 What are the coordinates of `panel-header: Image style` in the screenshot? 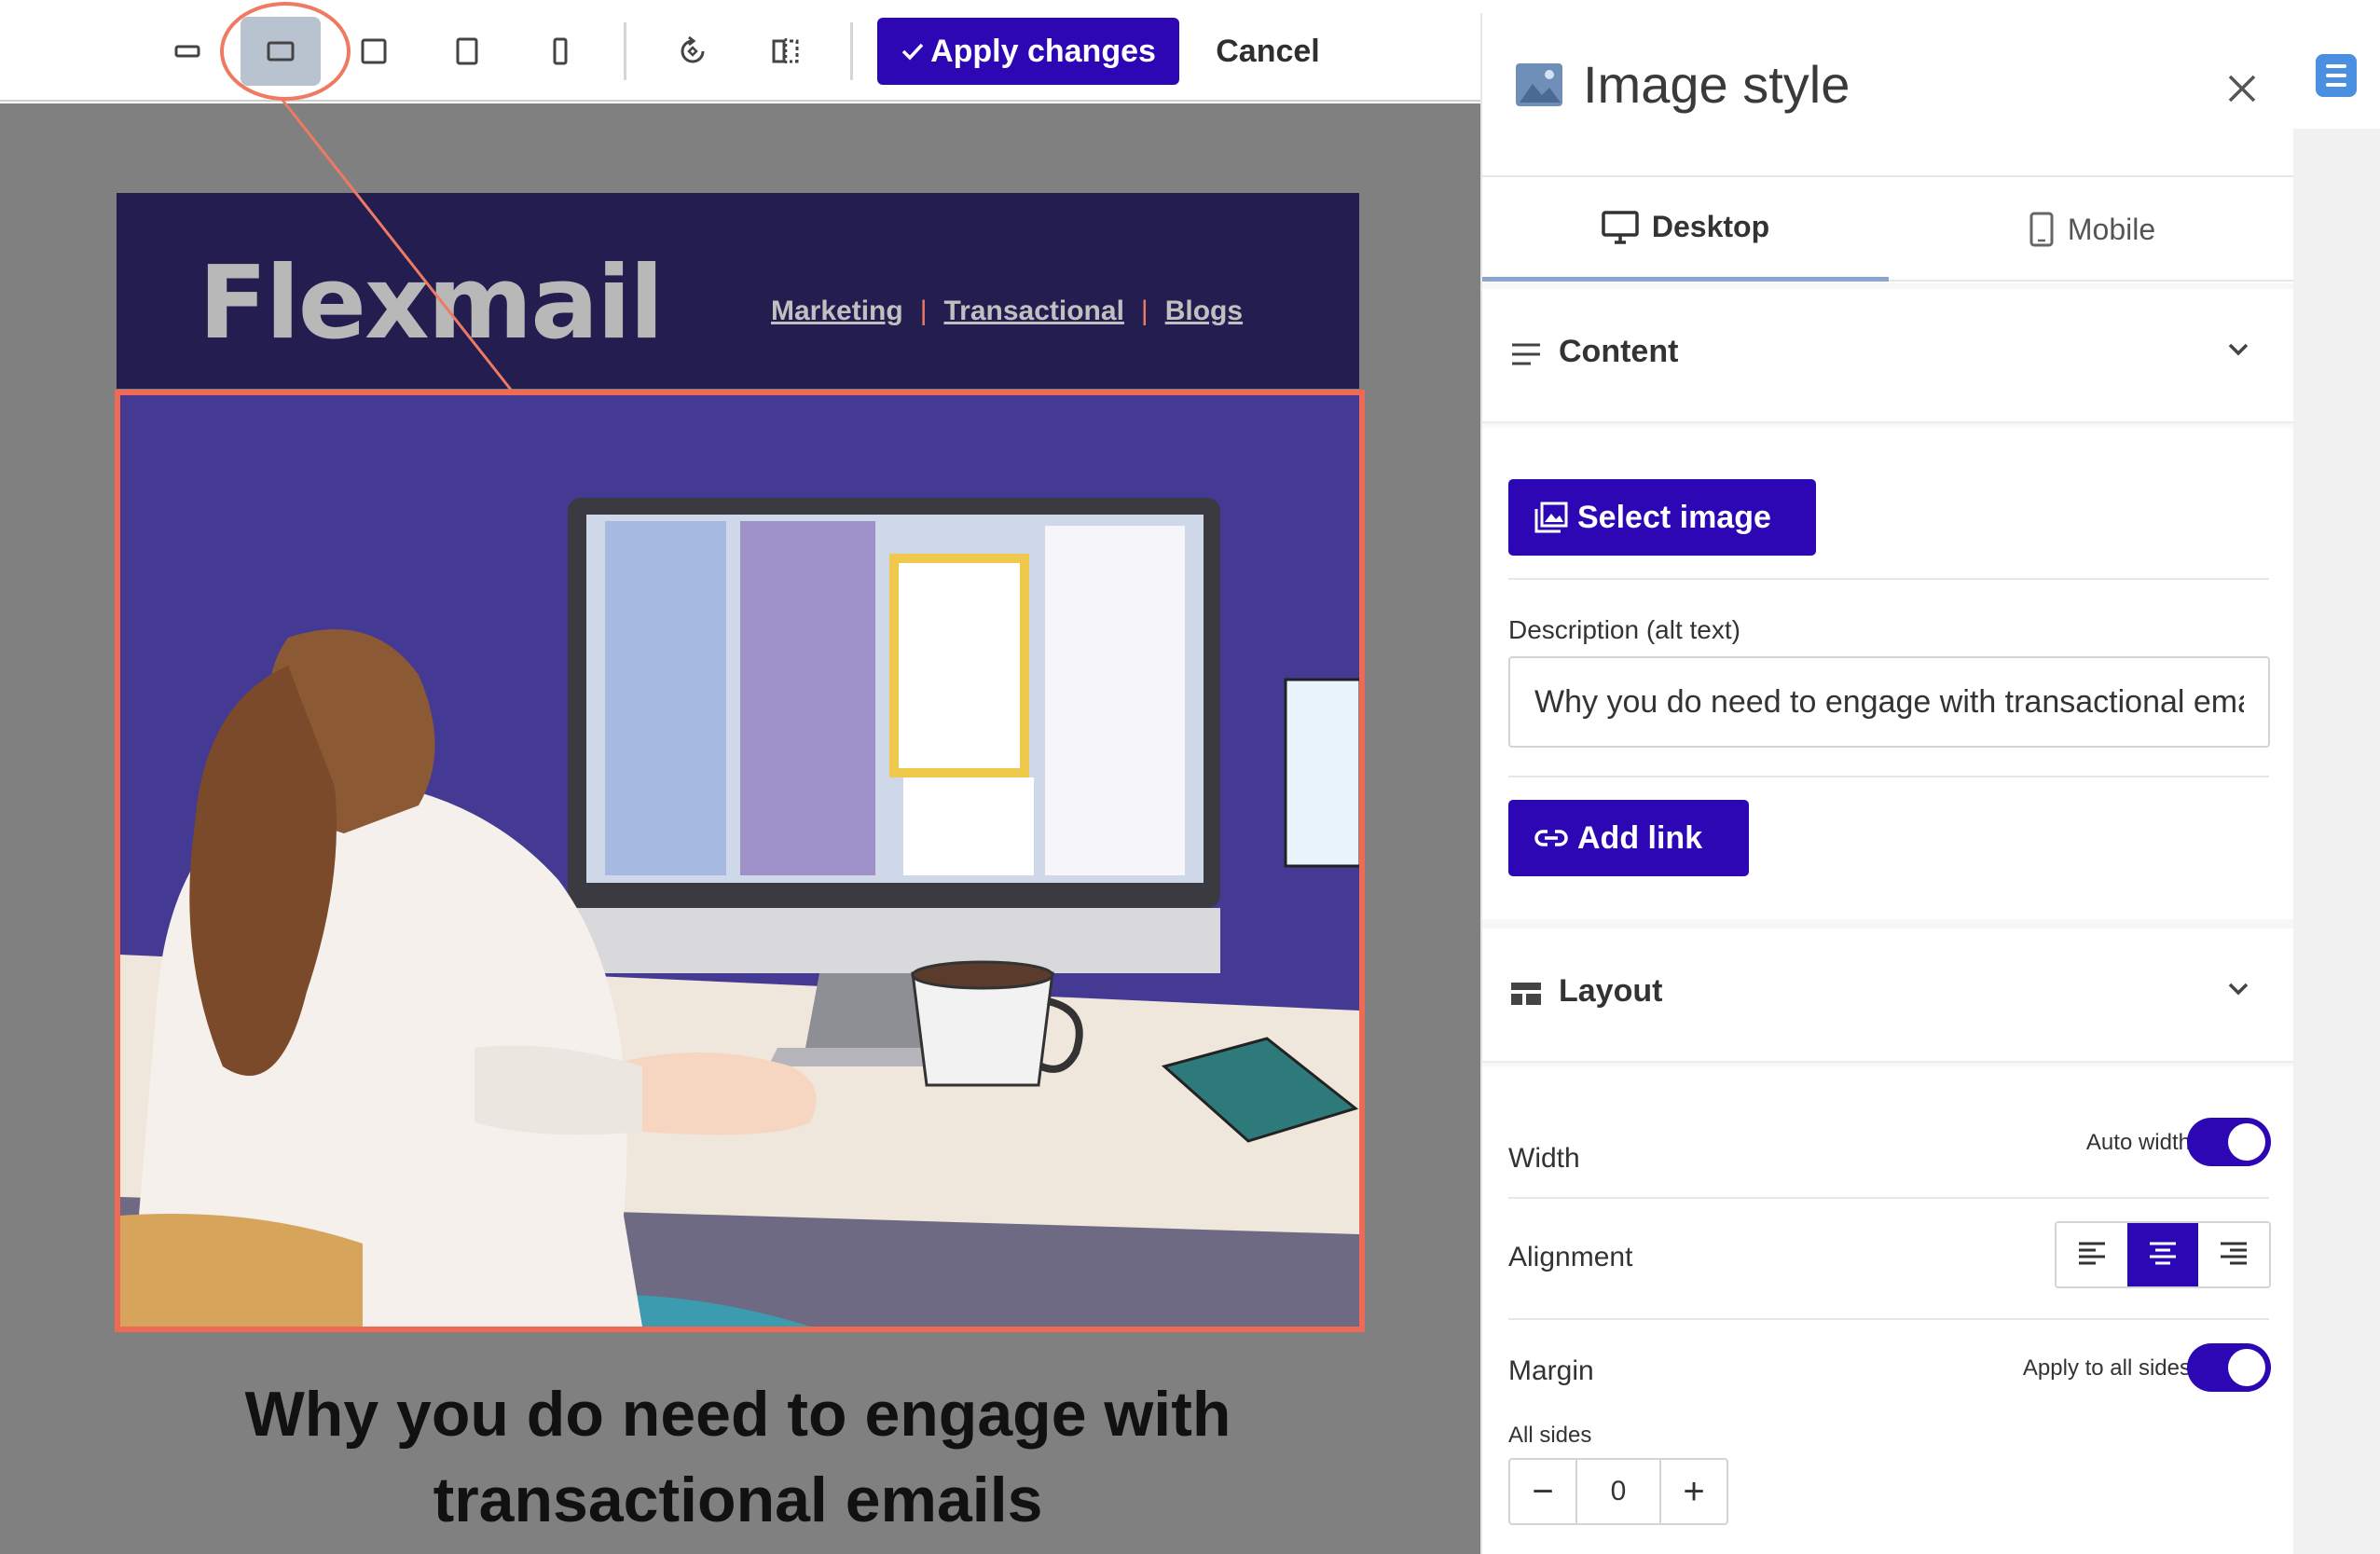 It's located at (1888, 95).